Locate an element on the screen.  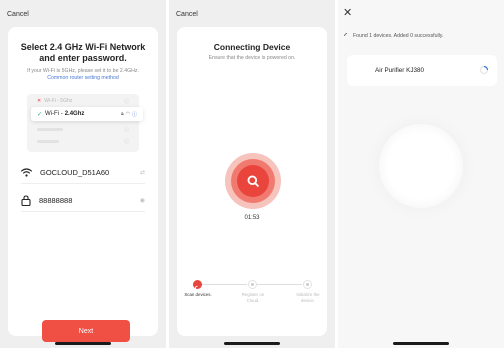
step-2-inner is located at coordinates (252, 284).